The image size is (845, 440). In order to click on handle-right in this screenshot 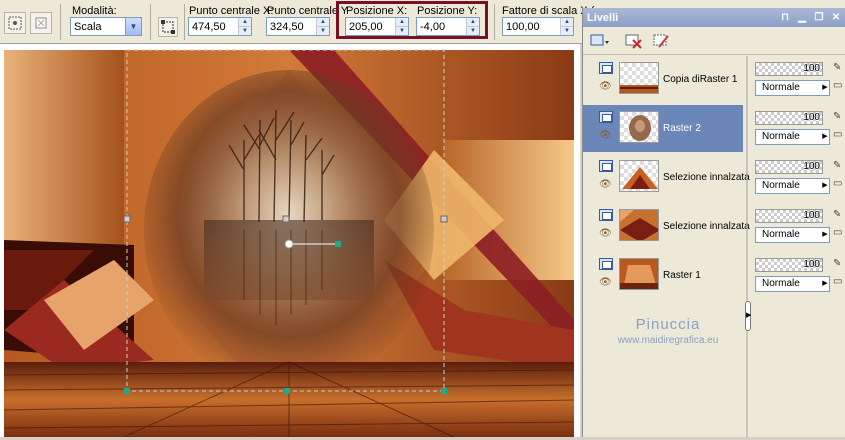, I will do `click(444, 219)`.